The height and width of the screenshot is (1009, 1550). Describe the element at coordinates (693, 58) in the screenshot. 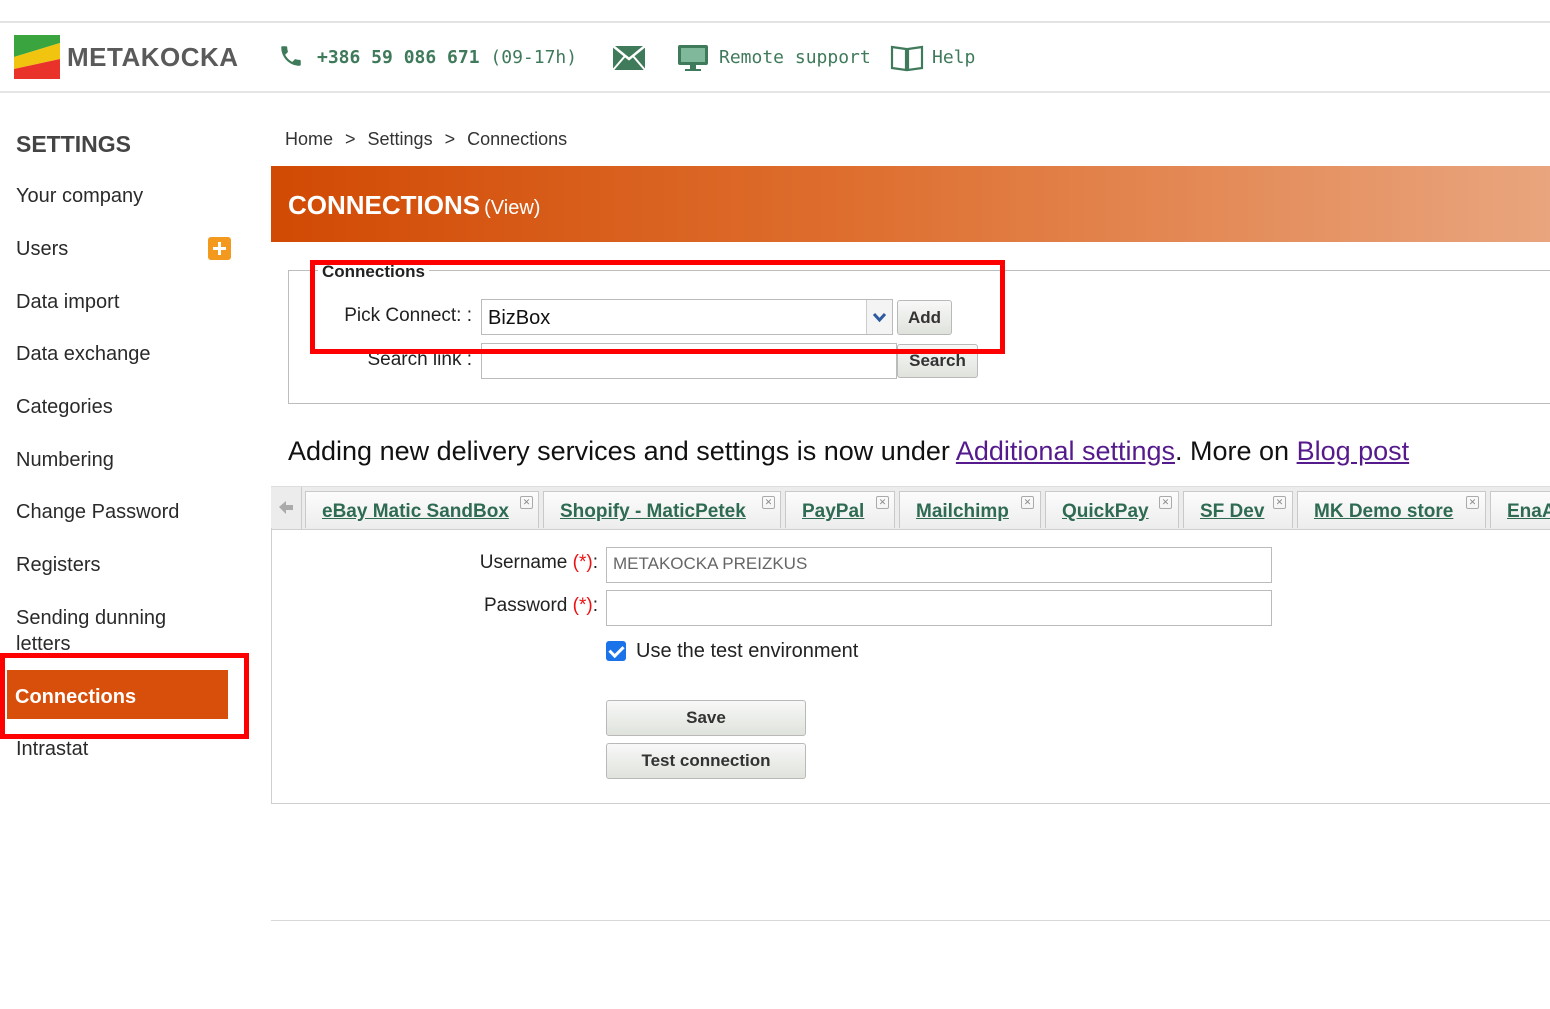

I see `monitor-icon` at that location.